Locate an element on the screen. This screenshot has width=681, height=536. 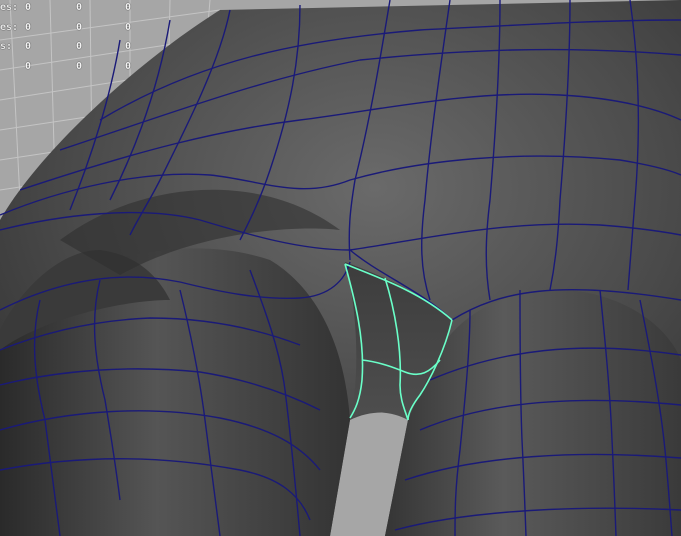
hud-row: s: 0 0 0 is located at coordinates (75, 48).